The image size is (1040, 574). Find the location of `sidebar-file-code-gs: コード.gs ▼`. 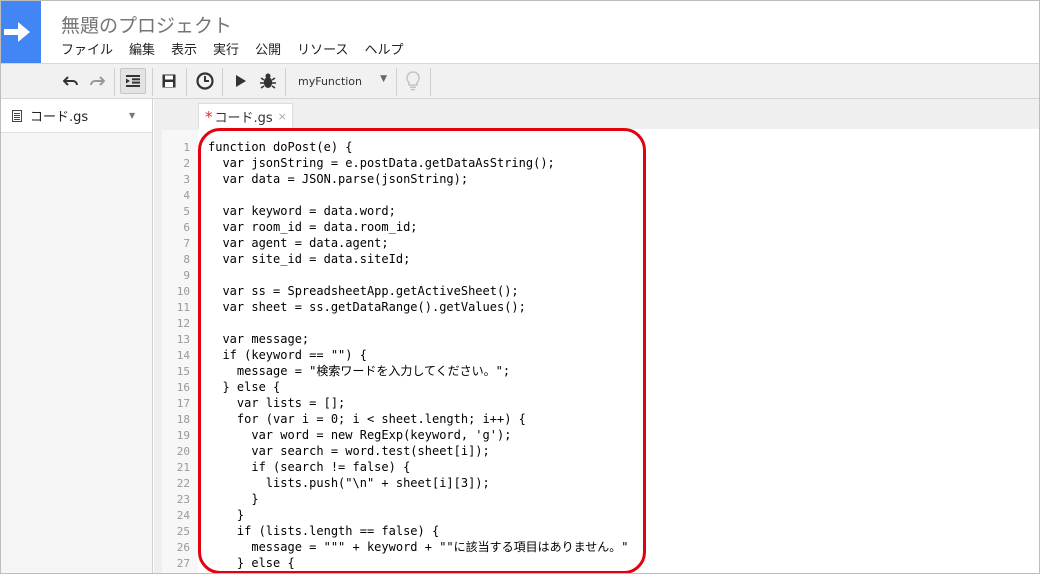

sidebar-file-code-gs: コード.gs ▼ is located at coordinates (76, 116).